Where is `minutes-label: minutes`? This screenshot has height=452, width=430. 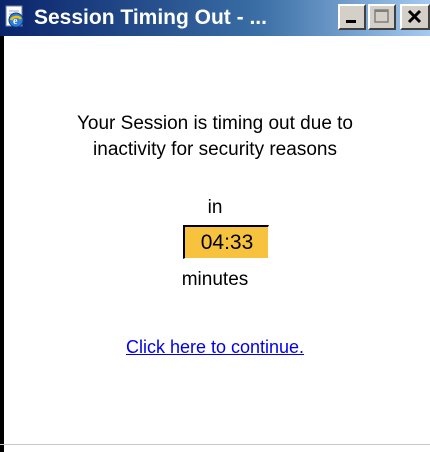
minutes-label: minutes is located at coordinates (215, 279).